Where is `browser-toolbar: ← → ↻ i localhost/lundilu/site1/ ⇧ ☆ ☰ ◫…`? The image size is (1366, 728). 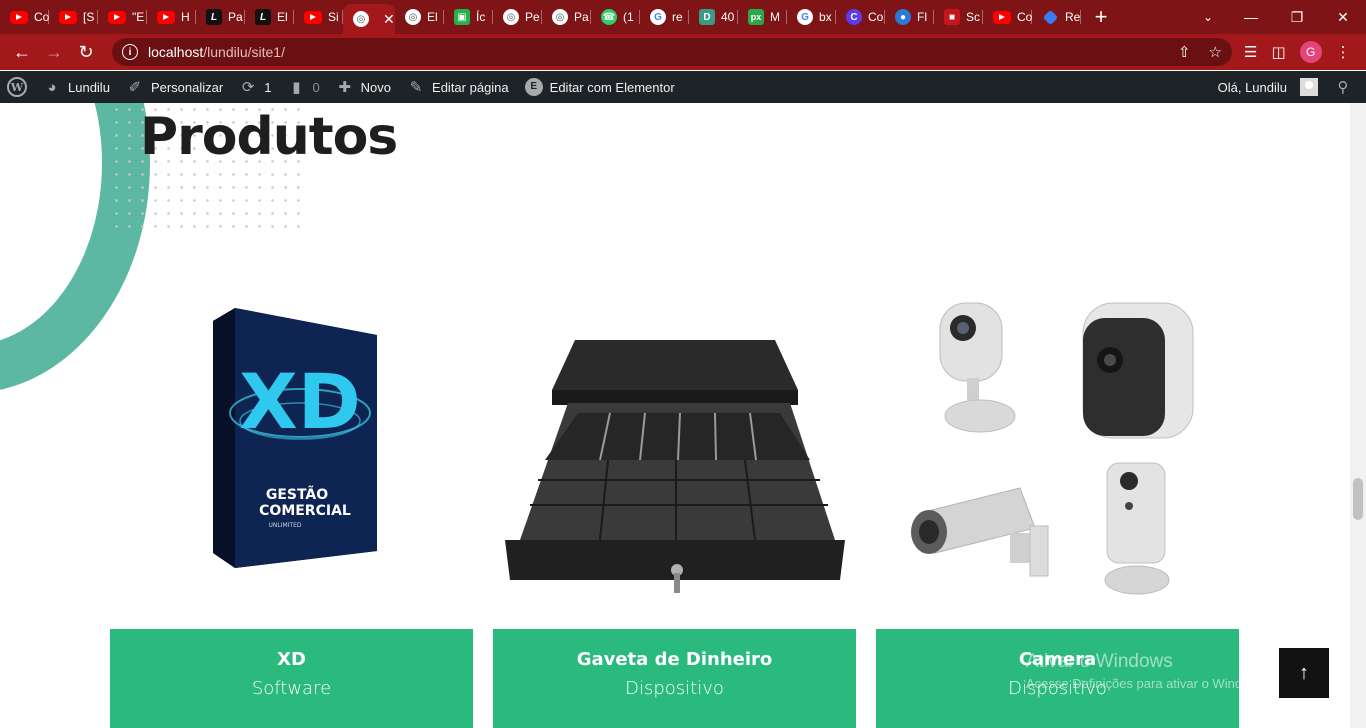 browser-toolbar: ← → ↻ i localhost/lundilu/site1/ ⇧ ☆ ☰ ◫… is located at coordinates (683, 52).